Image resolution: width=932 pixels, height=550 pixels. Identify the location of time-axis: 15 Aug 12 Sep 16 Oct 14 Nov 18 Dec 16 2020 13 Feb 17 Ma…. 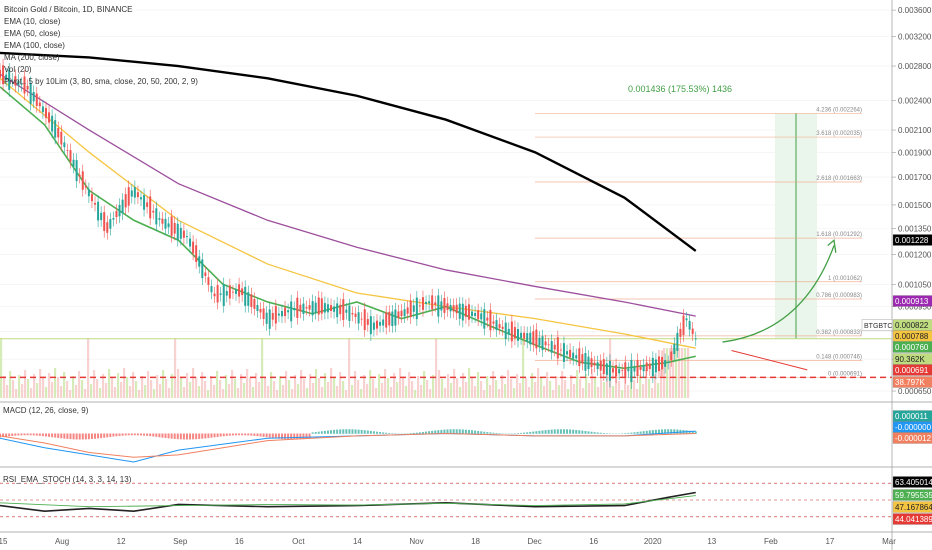
(448, 541).